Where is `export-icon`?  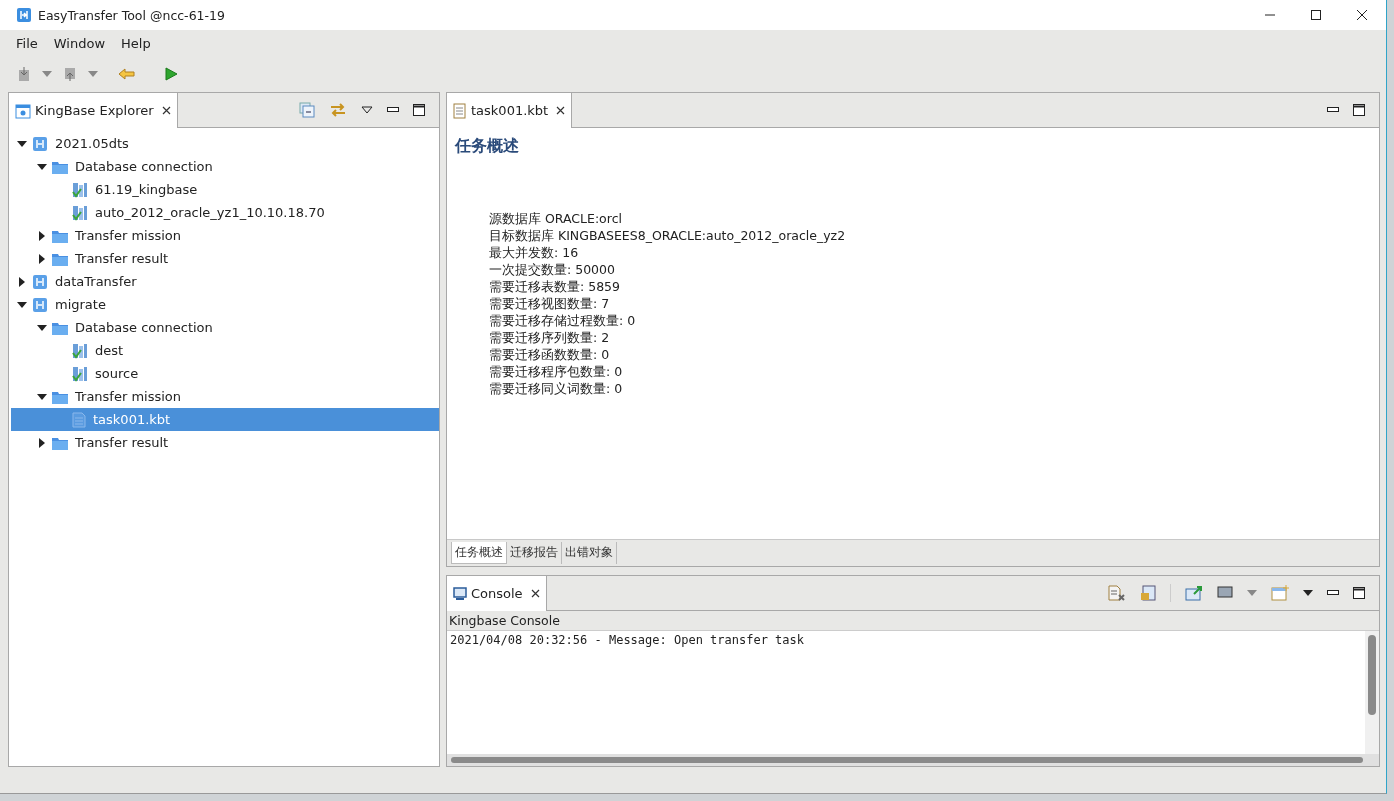
export-icon is located at coordinates (70, 74).